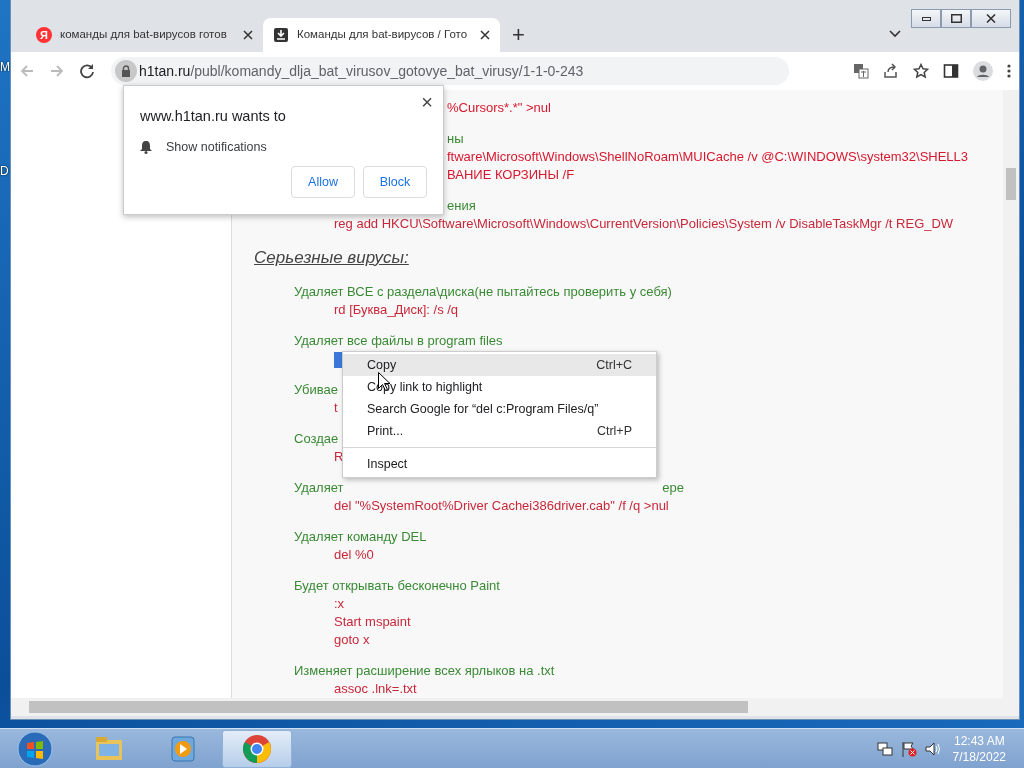 This screenshot has height=768, width=1024. Describe the element at coordinates (339, 603) in the screenshot. I see `command-text: :x` at that location.